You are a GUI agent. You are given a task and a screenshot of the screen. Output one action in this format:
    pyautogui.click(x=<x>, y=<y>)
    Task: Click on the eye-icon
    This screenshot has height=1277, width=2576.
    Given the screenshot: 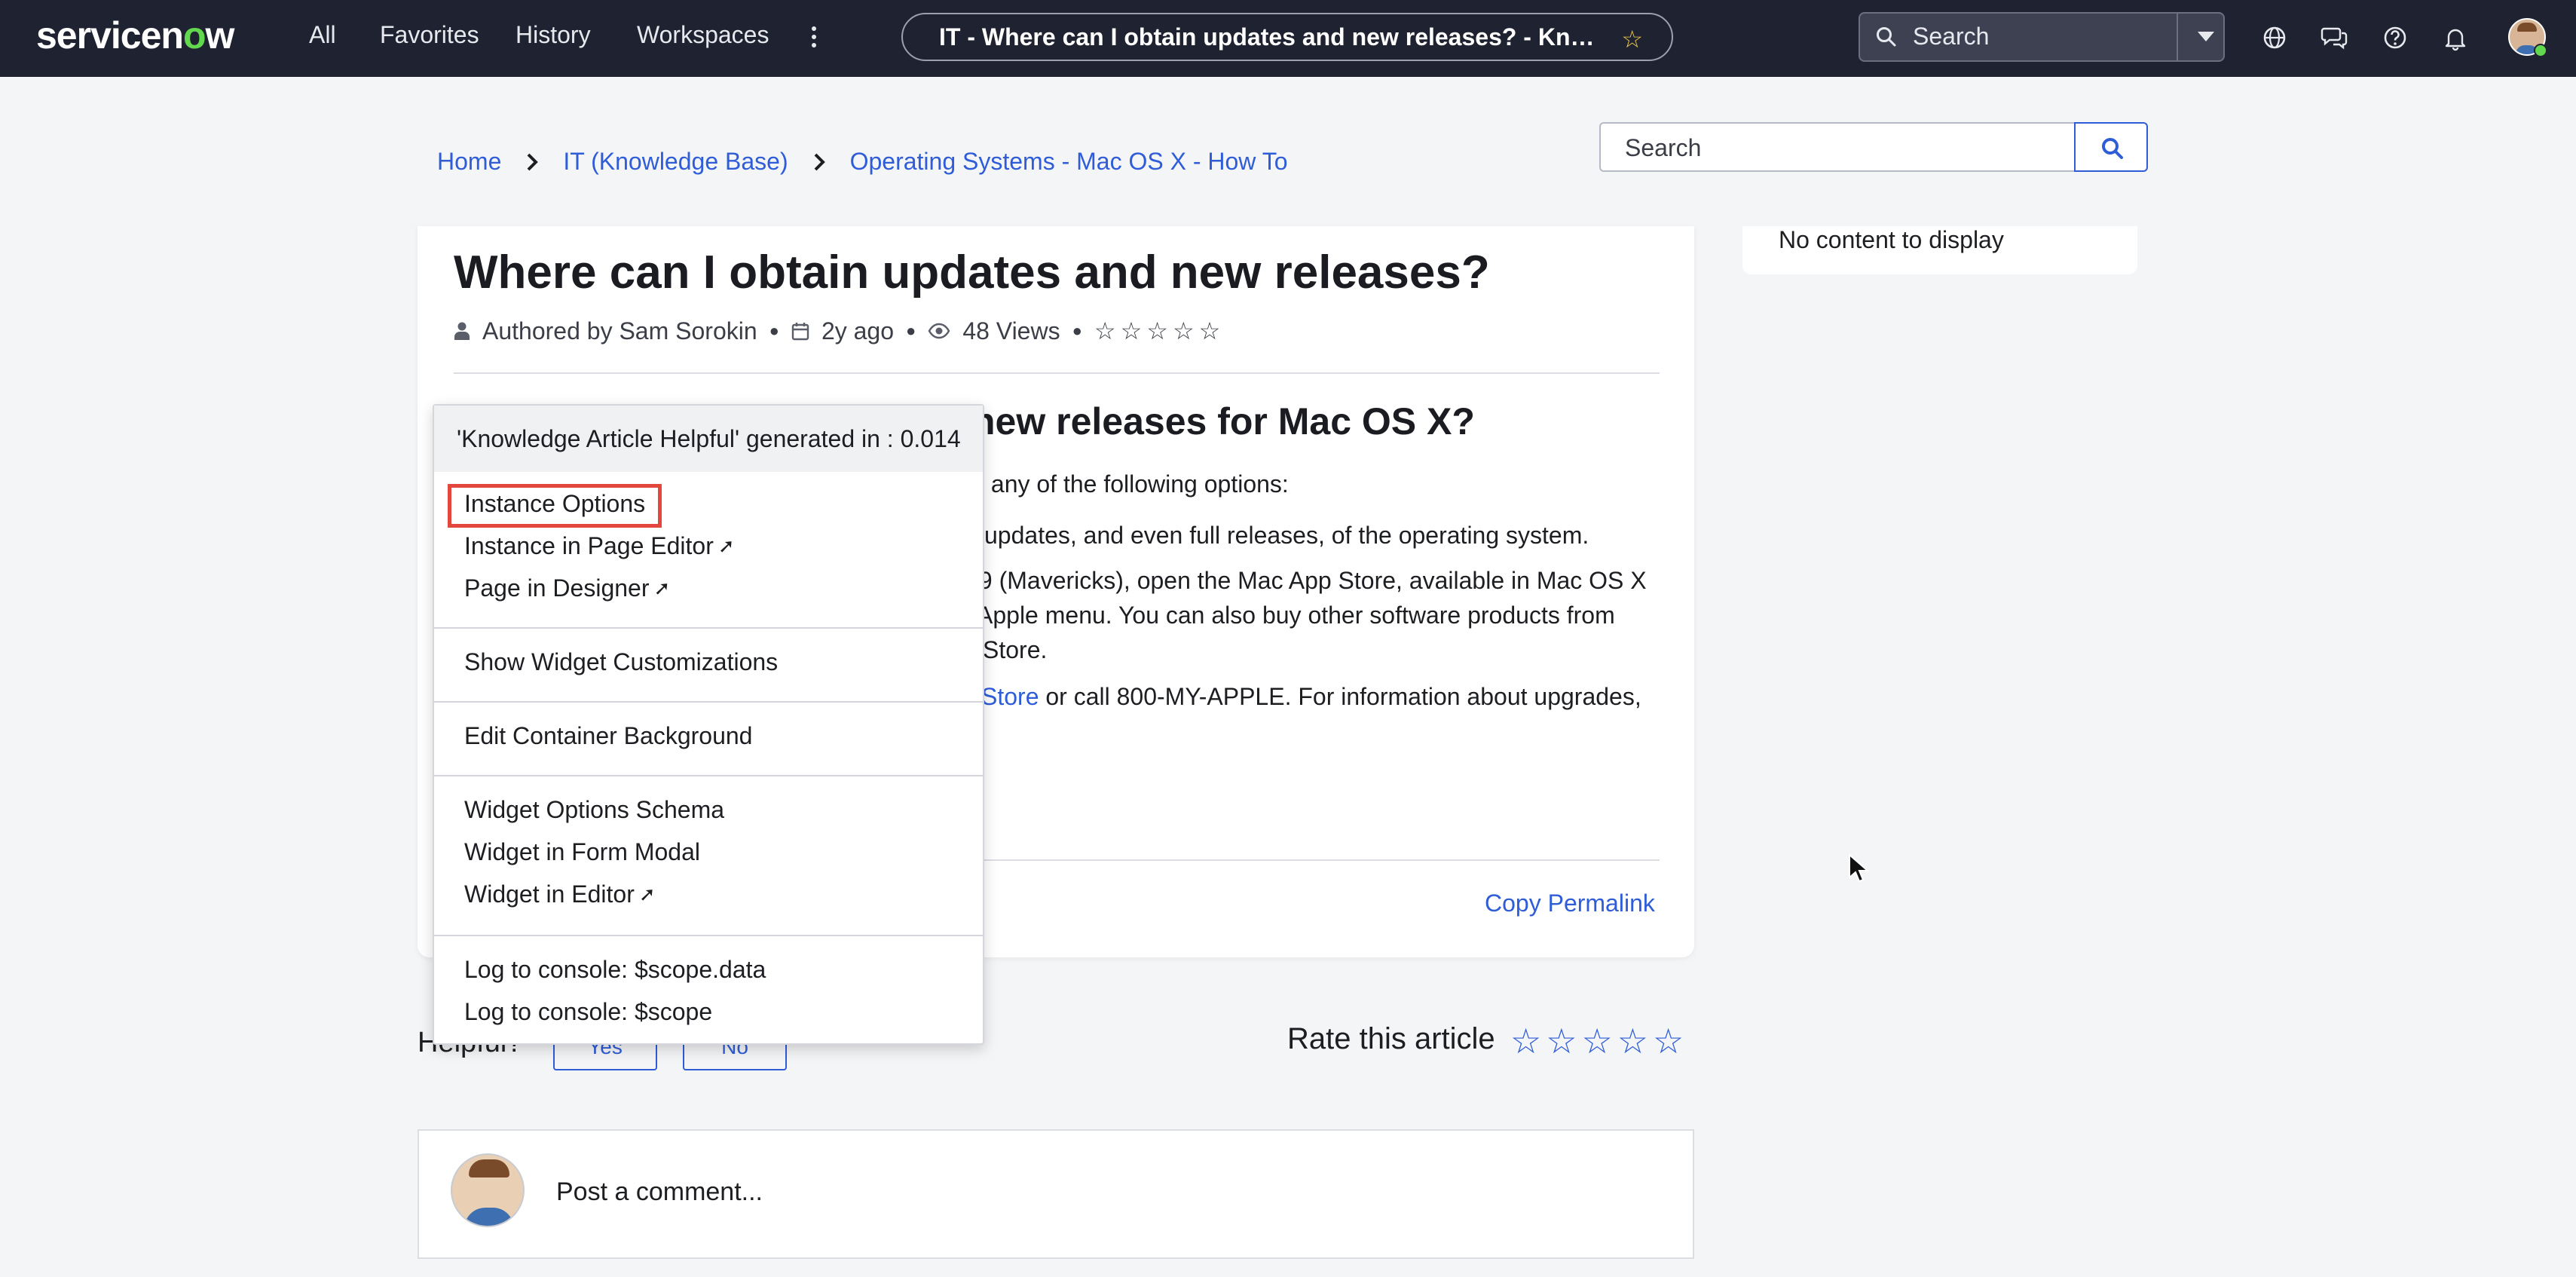 What is the action you would take?
    pyautogui.click(x=939, y=331)
    